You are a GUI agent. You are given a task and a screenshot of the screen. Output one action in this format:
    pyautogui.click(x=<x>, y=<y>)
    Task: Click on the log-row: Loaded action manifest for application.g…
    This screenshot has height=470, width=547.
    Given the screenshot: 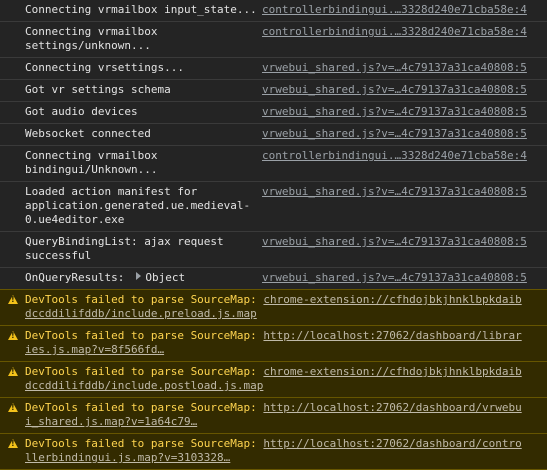 What is the action you would take?
    pyautogui.click(x=273, y=207)
    